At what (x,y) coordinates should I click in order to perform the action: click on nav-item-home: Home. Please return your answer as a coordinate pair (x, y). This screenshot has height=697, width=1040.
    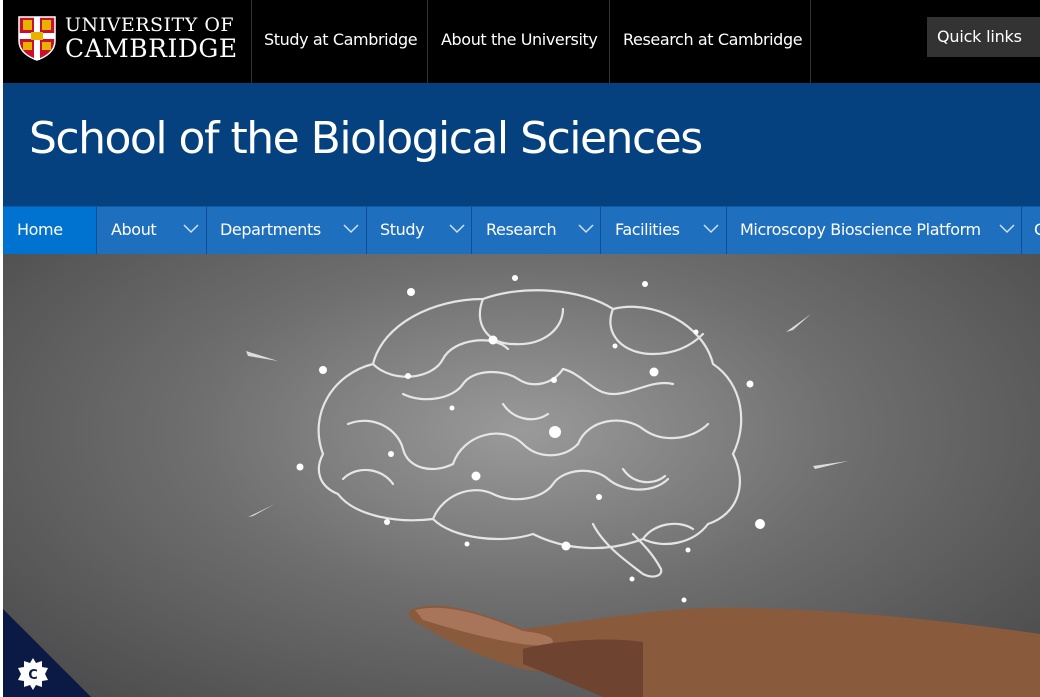
    Looking at the image, I should click on (50, 230).